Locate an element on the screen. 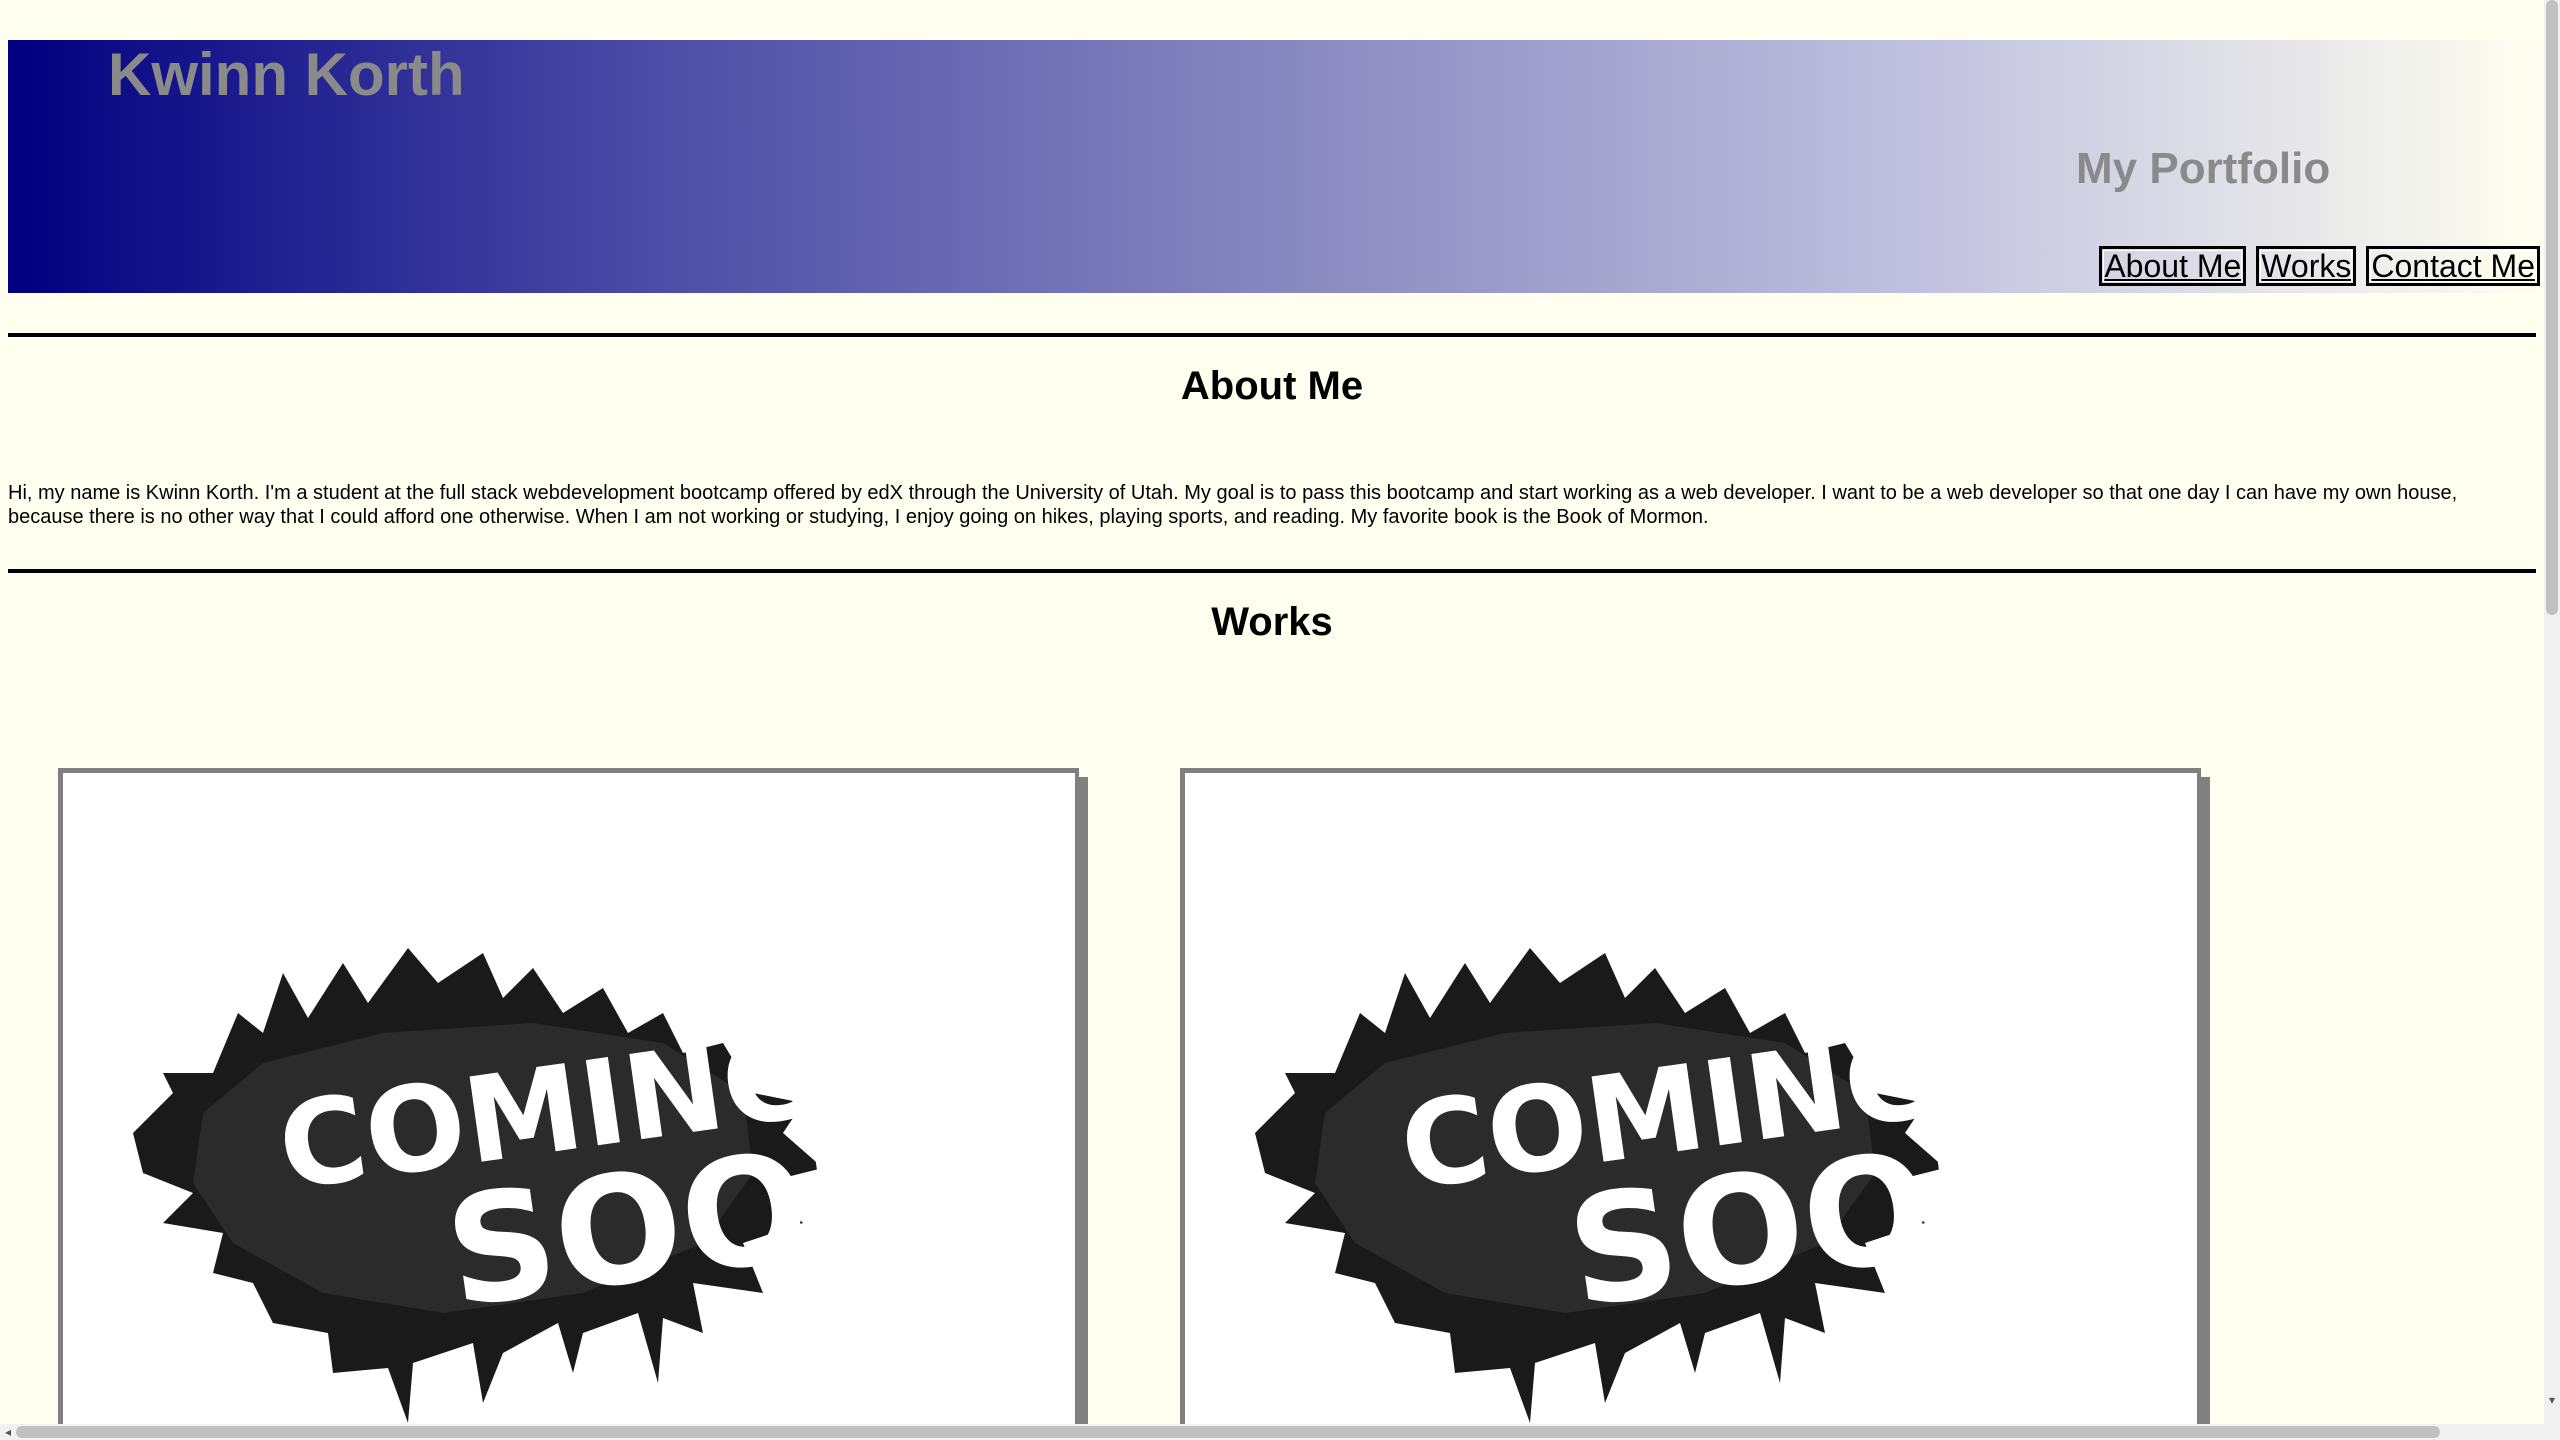 This screenshot has width=2560, height=1440. horizontal-scrollbar: ◂ is located at coordinates (1280, 1432).